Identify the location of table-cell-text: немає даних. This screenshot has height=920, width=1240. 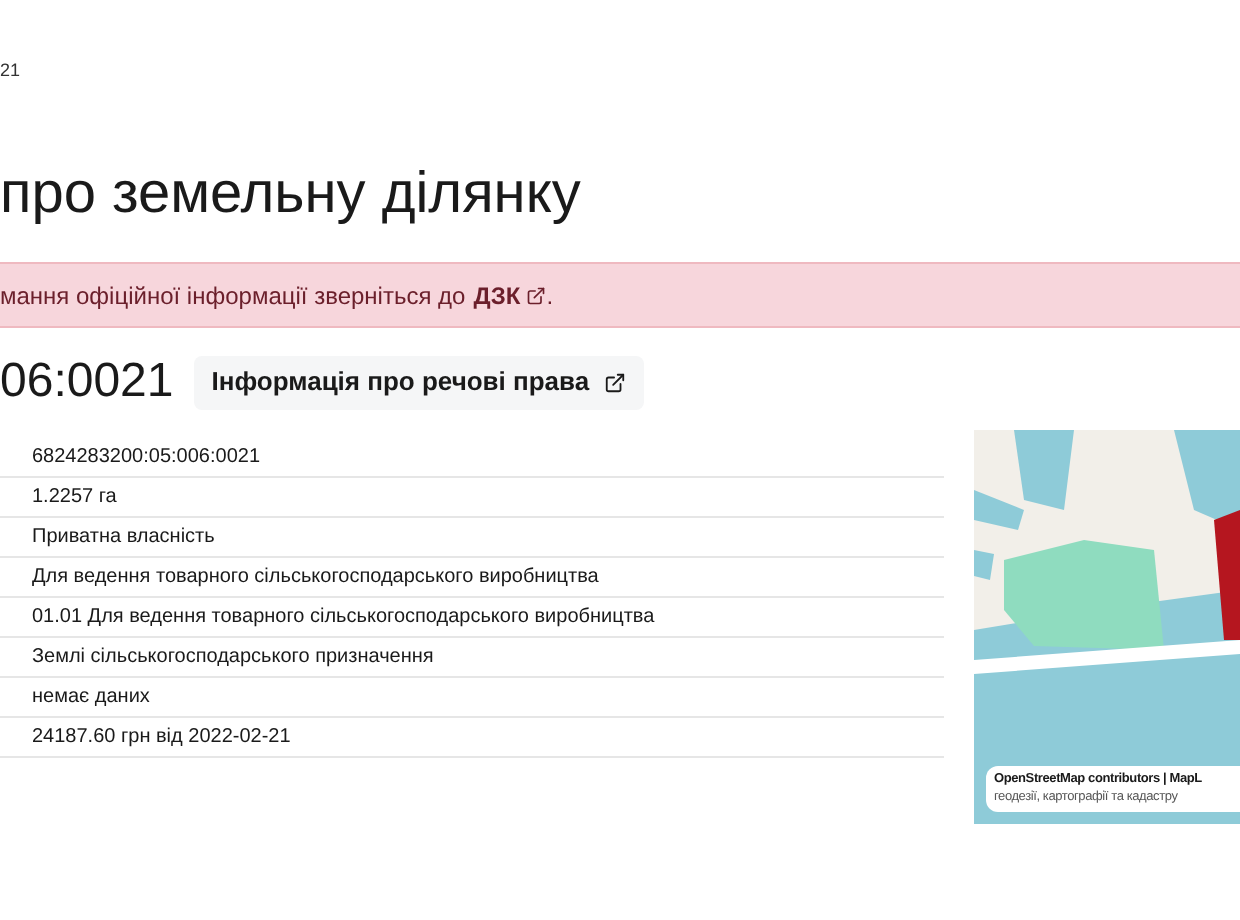
(91, 698).